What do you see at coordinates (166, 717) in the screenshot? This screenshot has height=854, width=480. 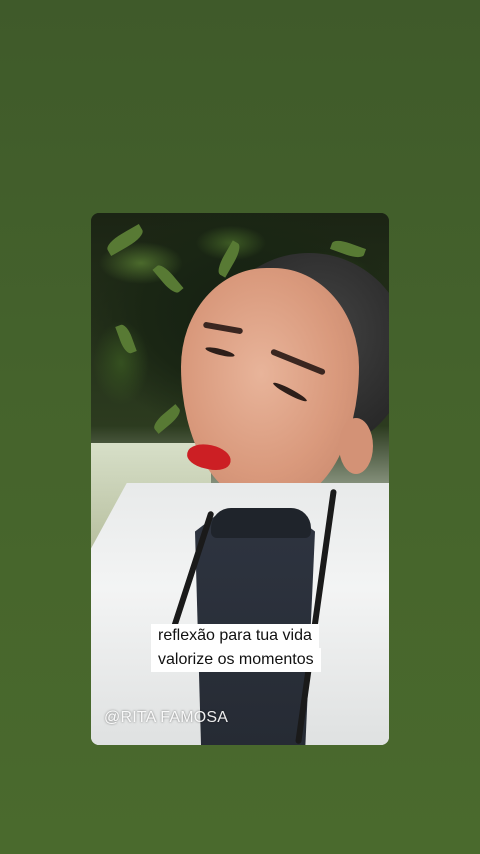 I see `creator-watermark: @RITA FAMOSA` at bounding box center [166, 717].